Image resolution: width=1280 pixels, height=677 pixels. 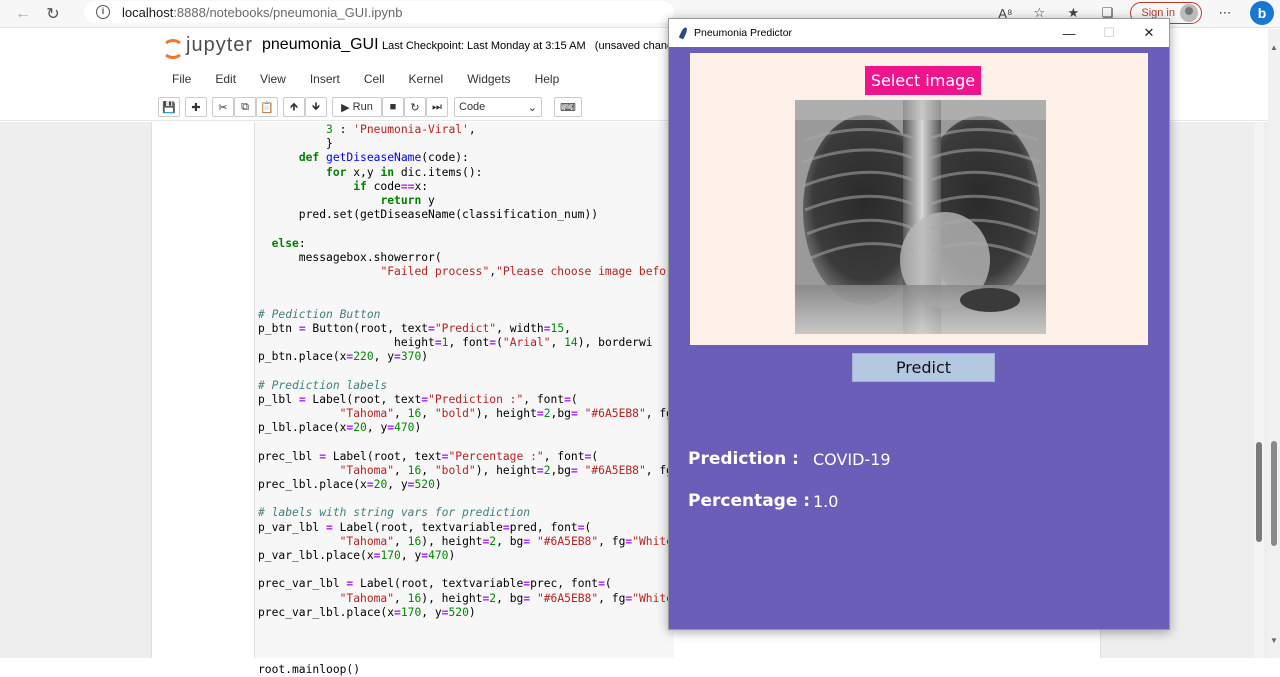 What do you see at coordinates (919, 33) in the screenshot?
I see `window-titlebar: Pneumonia Predictor — ☐ ✕` at bounding box center [919, 33].